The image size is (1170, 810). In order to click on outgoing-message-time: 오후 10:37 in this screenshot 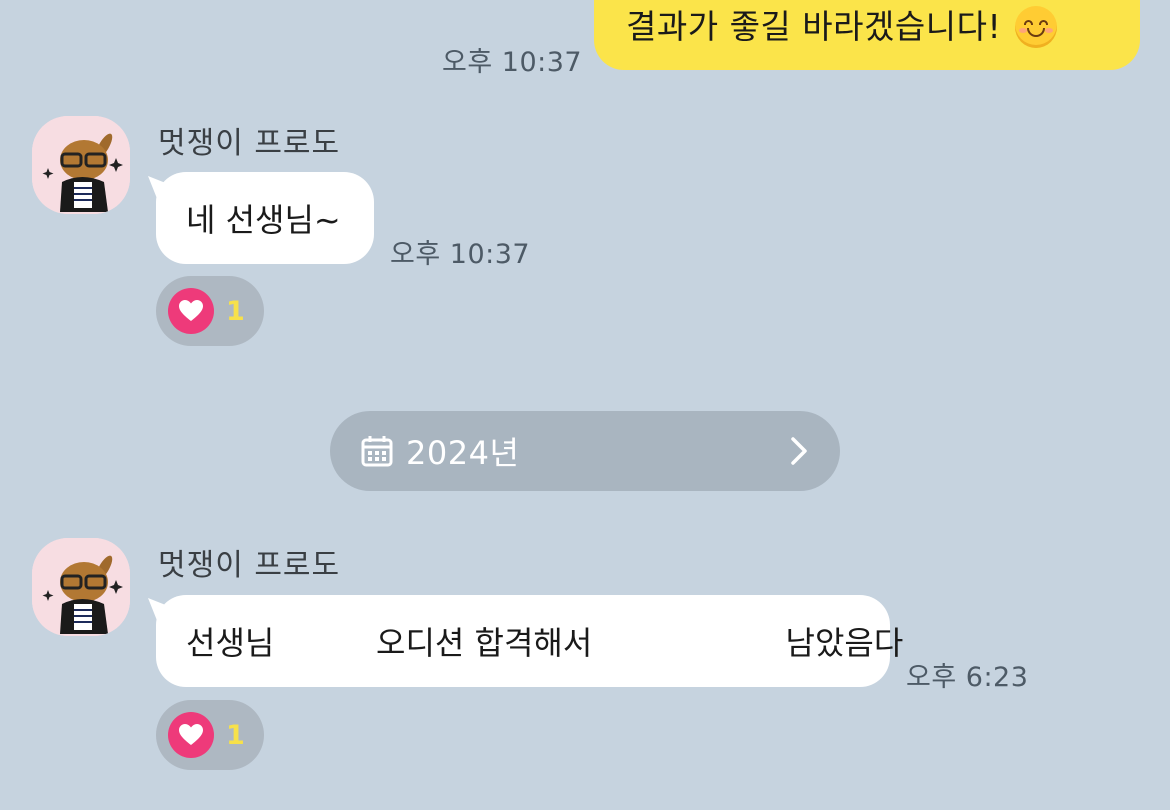, I will do `click(512, 62)`.